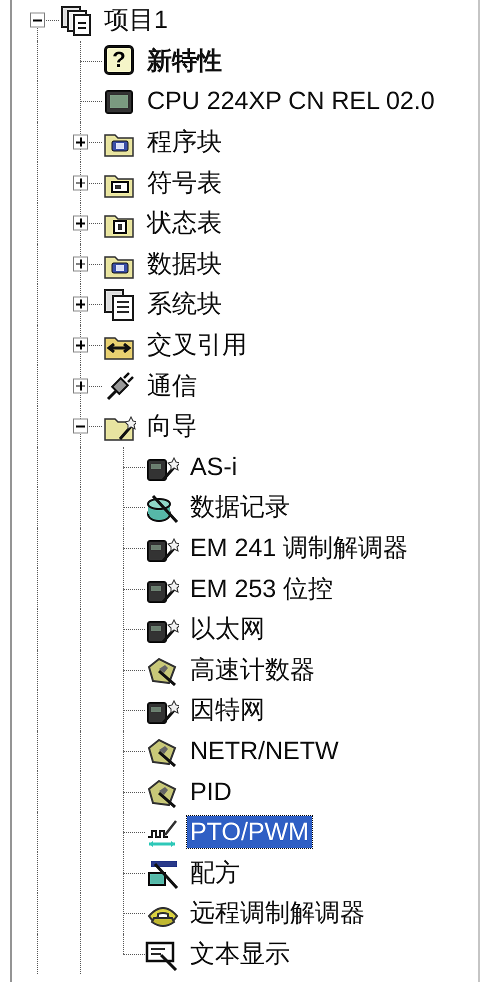 Image resolution: width=484 pixels, height=982 pixels. I want to click on tree-item: 数据块, so click(184, 264).